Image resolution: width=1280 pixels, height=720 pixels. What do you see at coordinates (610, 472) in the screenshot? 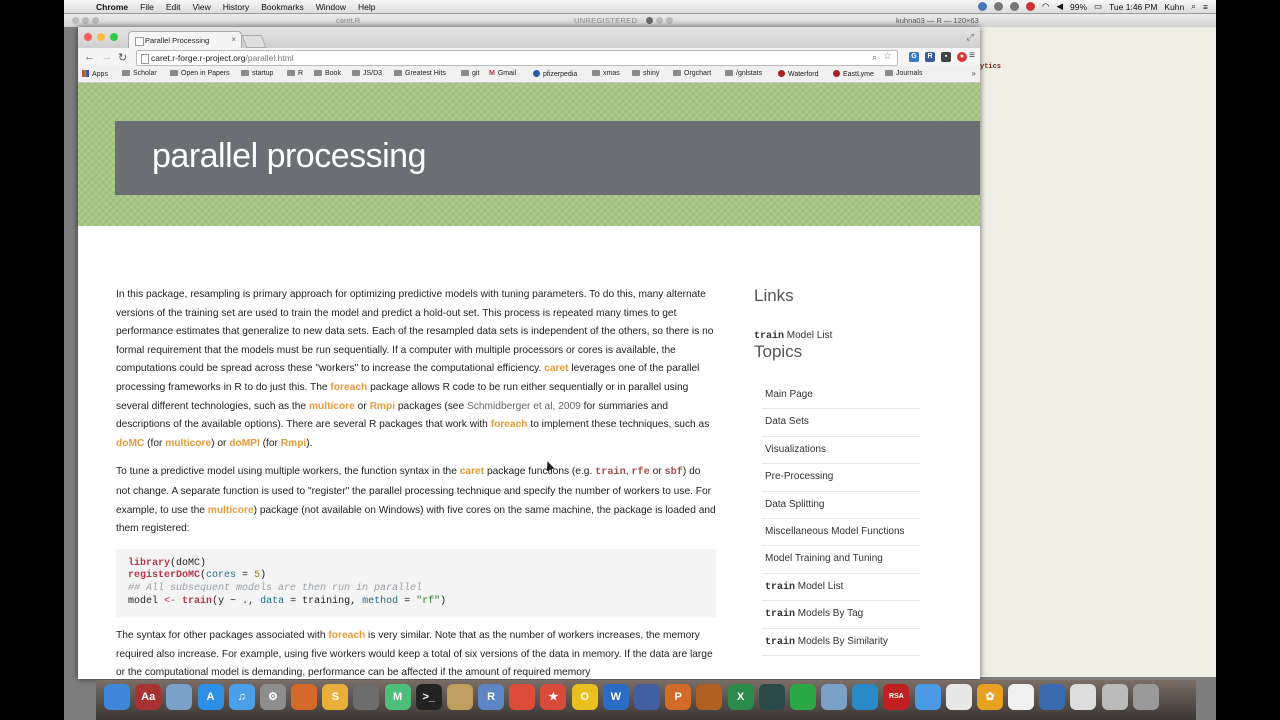
I see `link-train-function: train` at bounding box center [610, 472].